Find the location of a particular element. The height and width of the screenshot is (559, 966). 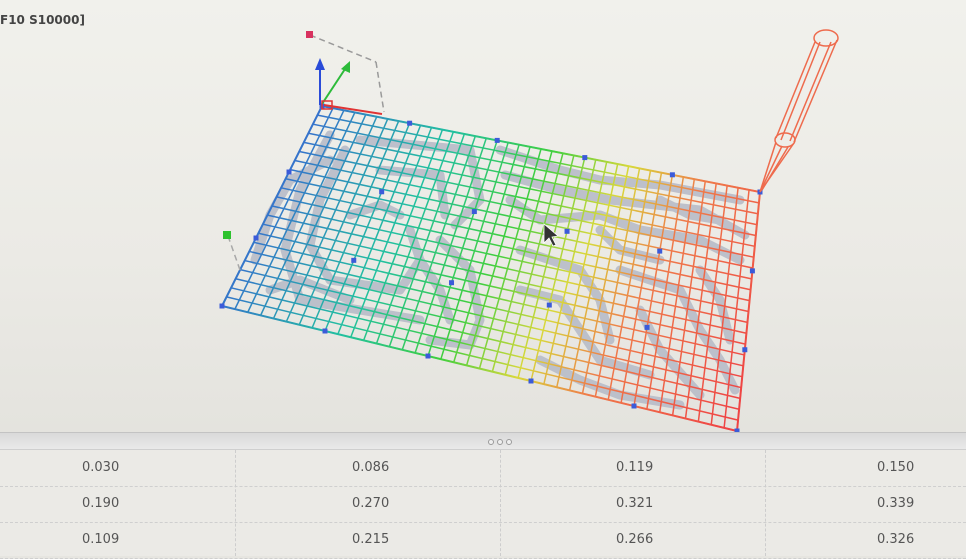

table-cell: 0.109 is located at coordinates (100, 540).